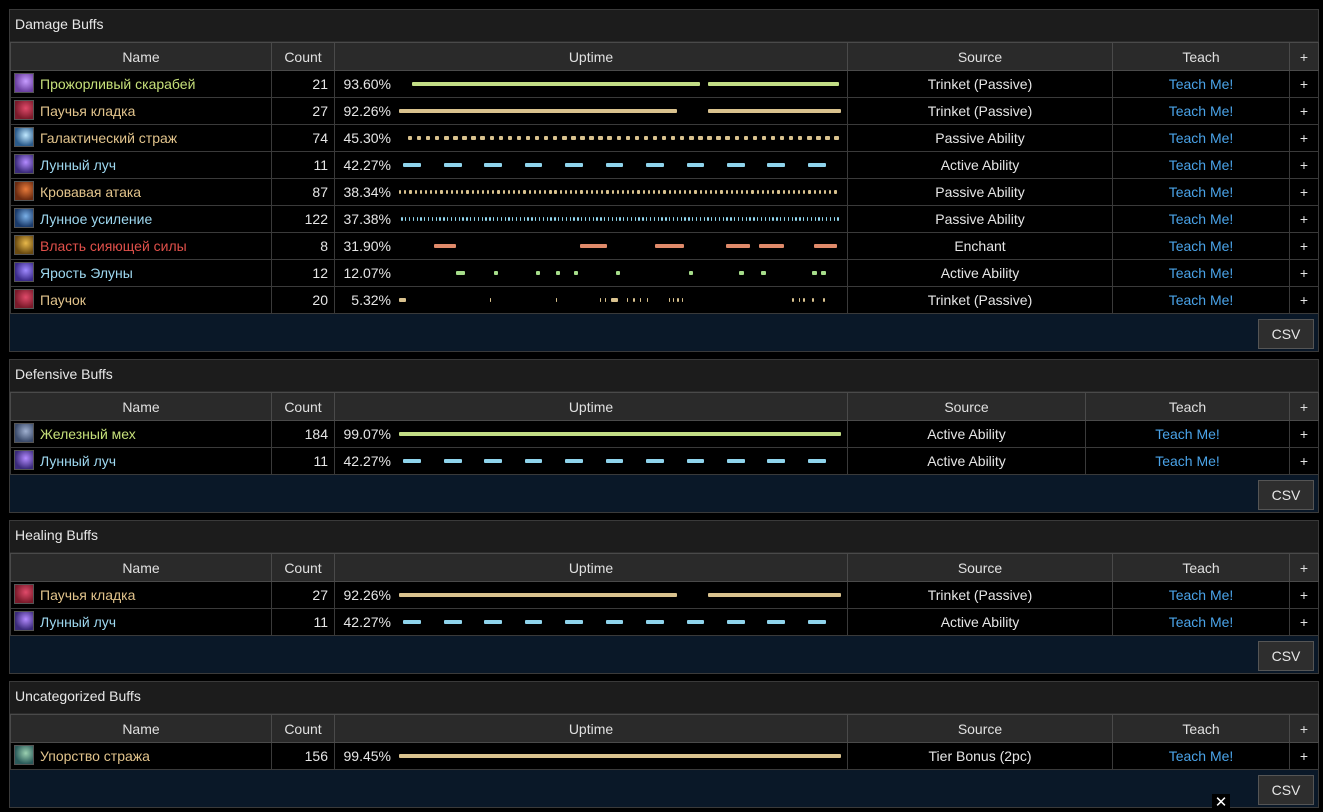 The width and height of the screenshot is (1323, 812). I want to click on buff-name-link: Упорство стража, so click(95, 756).